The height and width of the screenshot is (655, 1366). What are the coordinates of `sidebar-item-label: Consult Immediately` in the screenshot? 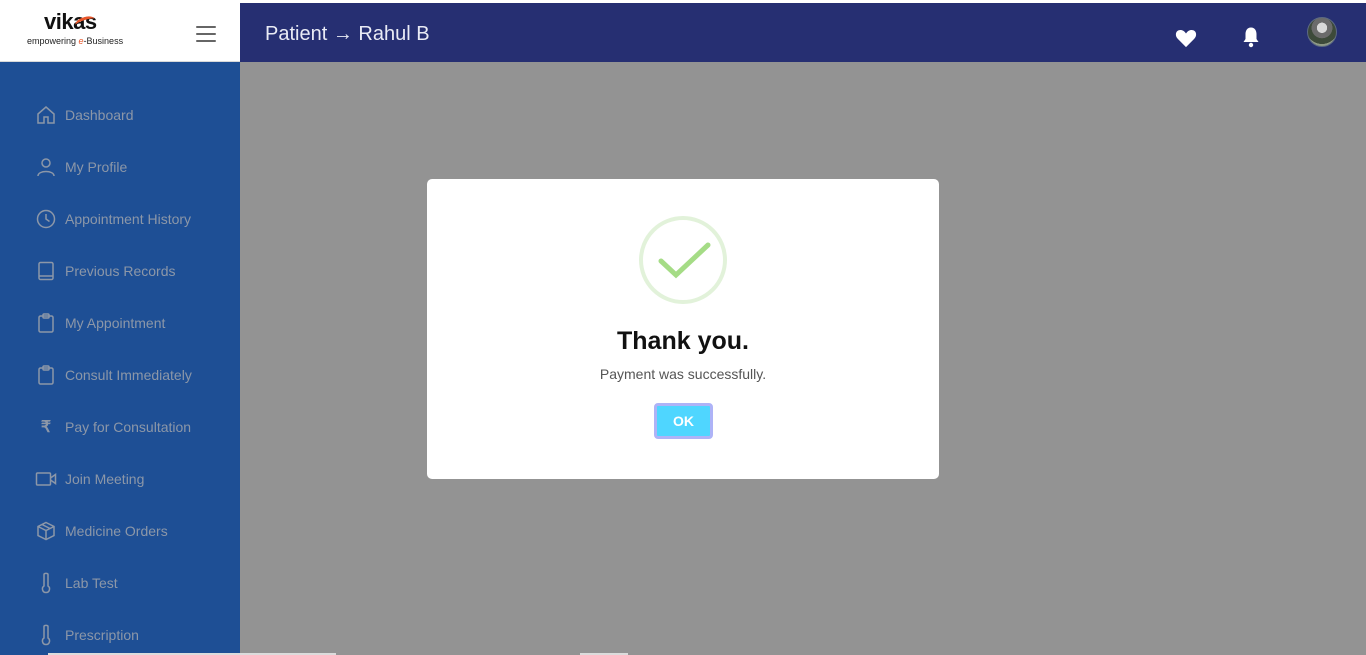 It's located at (128, 375).